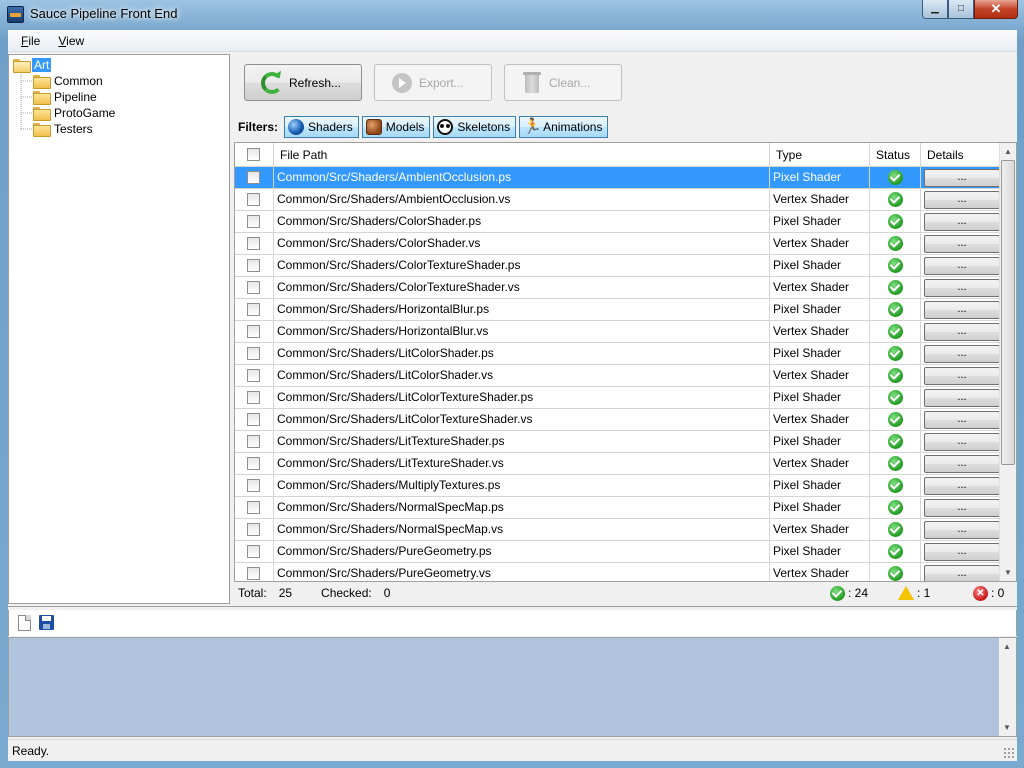  Describe the element at coordinates (1009, 753) in the screenshot. I see `resize-grip-icon` at that location.